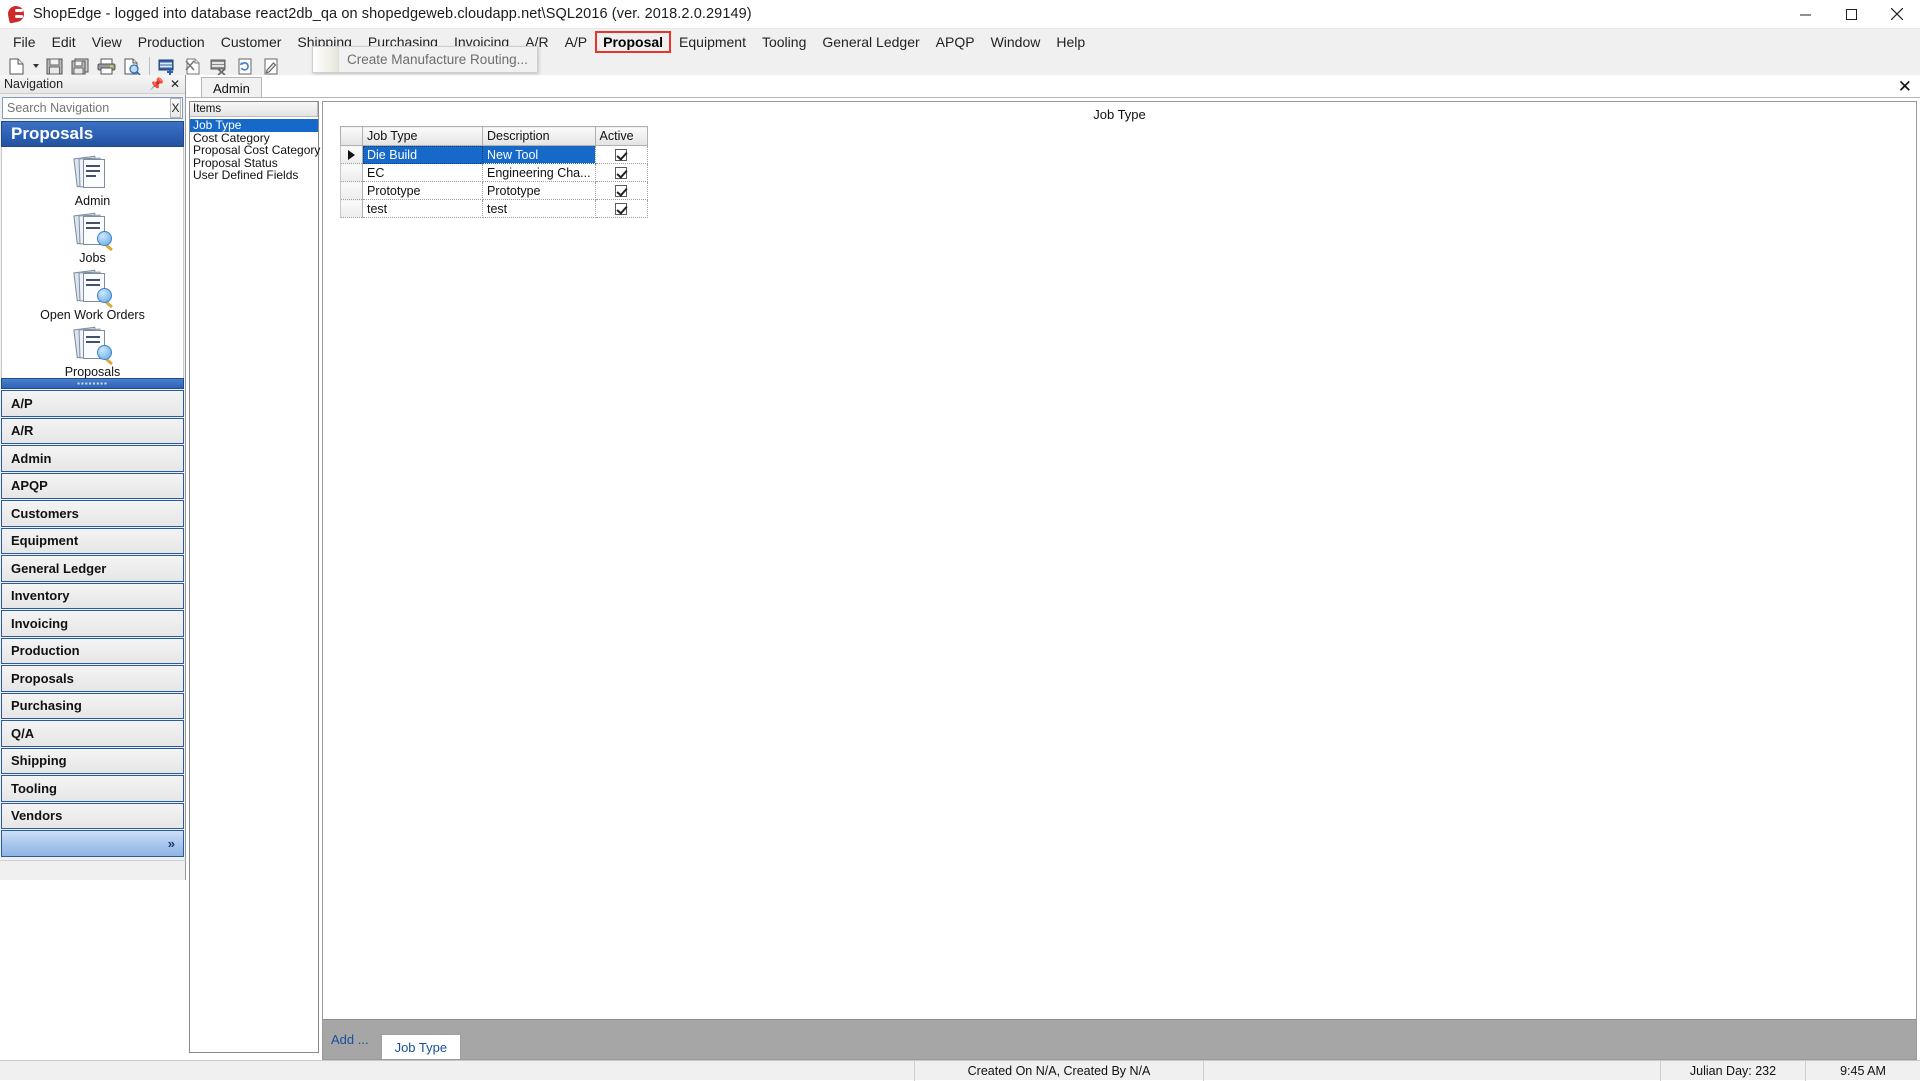 The height and width of the screenshot is (1081, 1920). What do you see at coordinates (92, 623) in the screenshot?
I see `sidebar-item-invoicing: Invoicing` at bounding box center [92, 623].